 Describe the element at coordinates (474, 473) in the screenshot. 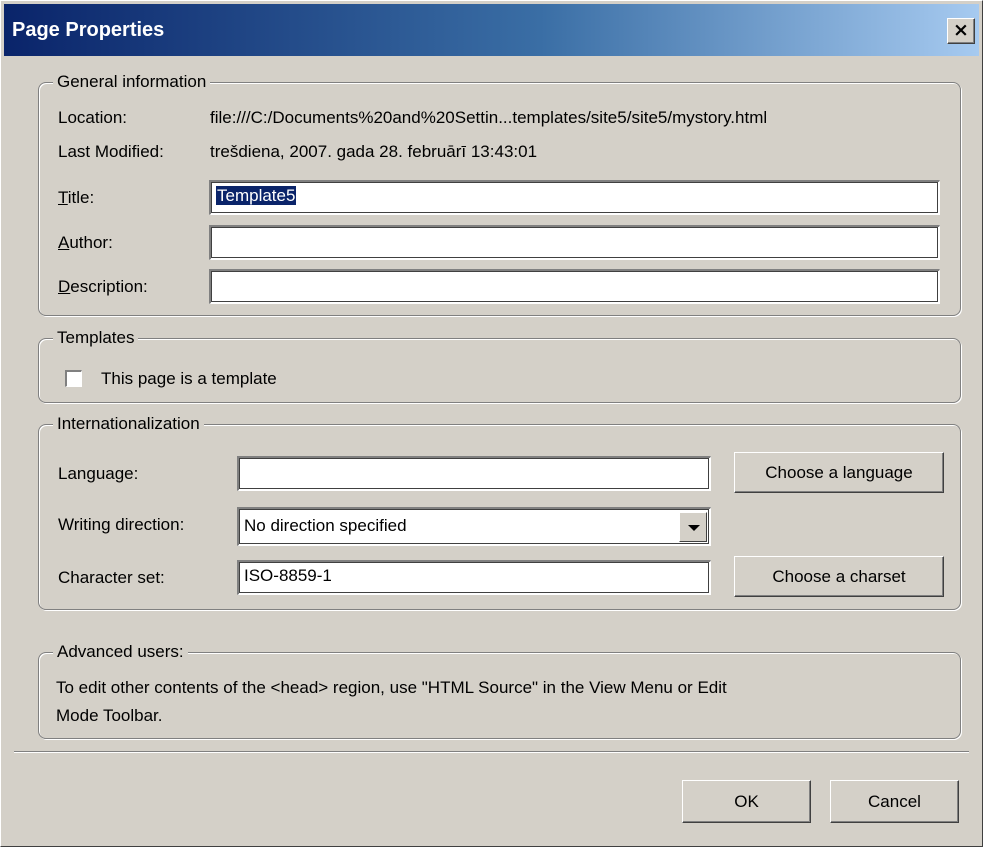

I see `language-input` at that location.